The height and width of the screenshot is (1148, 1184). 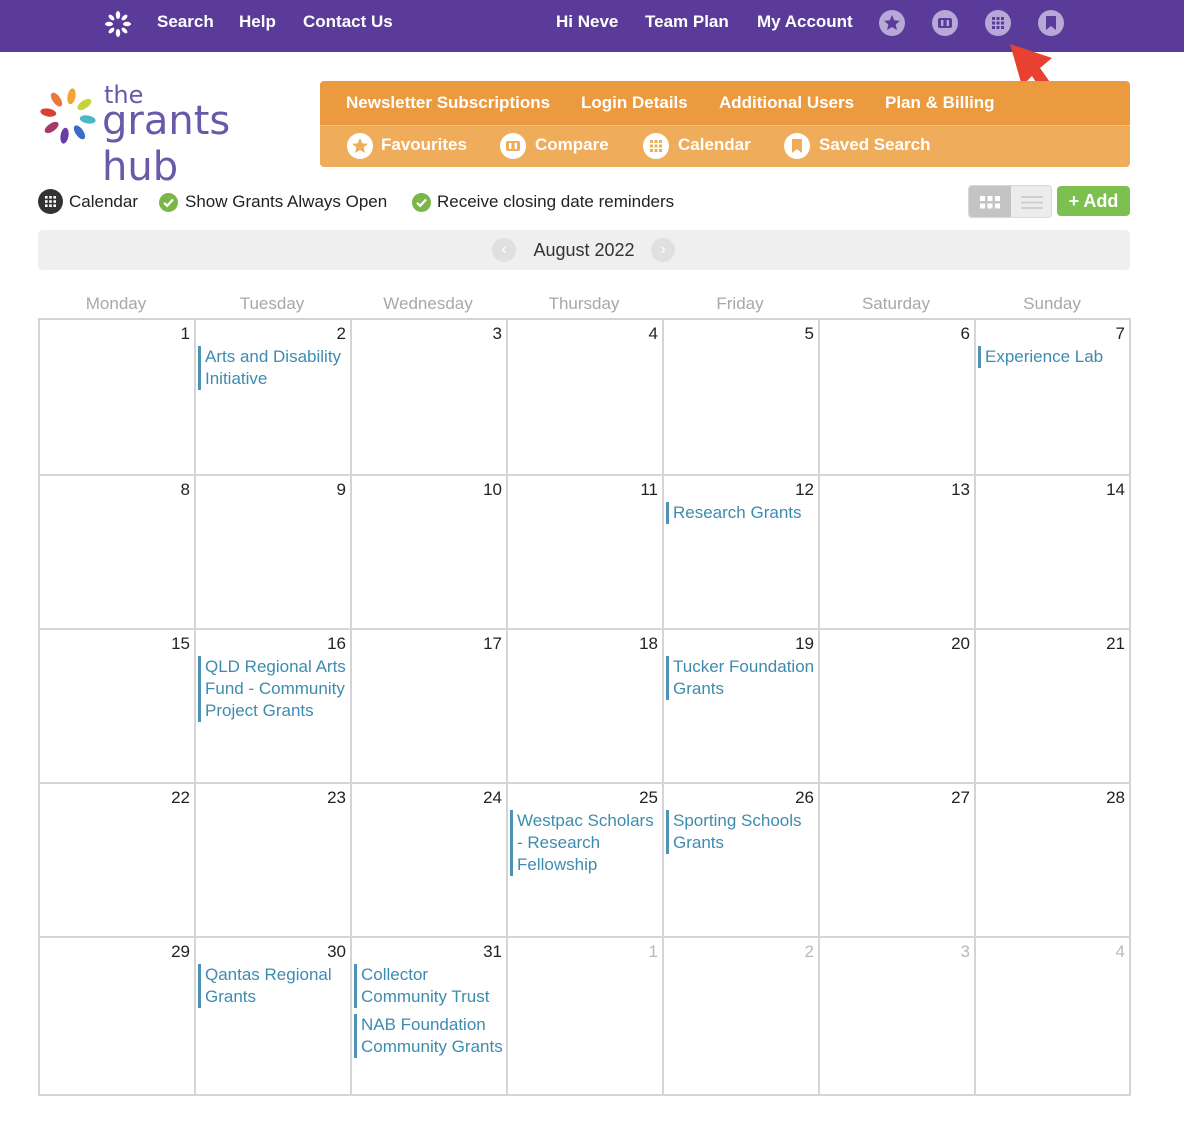 I want to click on calendar-day-cell: 8, so click(x=118, y=553).